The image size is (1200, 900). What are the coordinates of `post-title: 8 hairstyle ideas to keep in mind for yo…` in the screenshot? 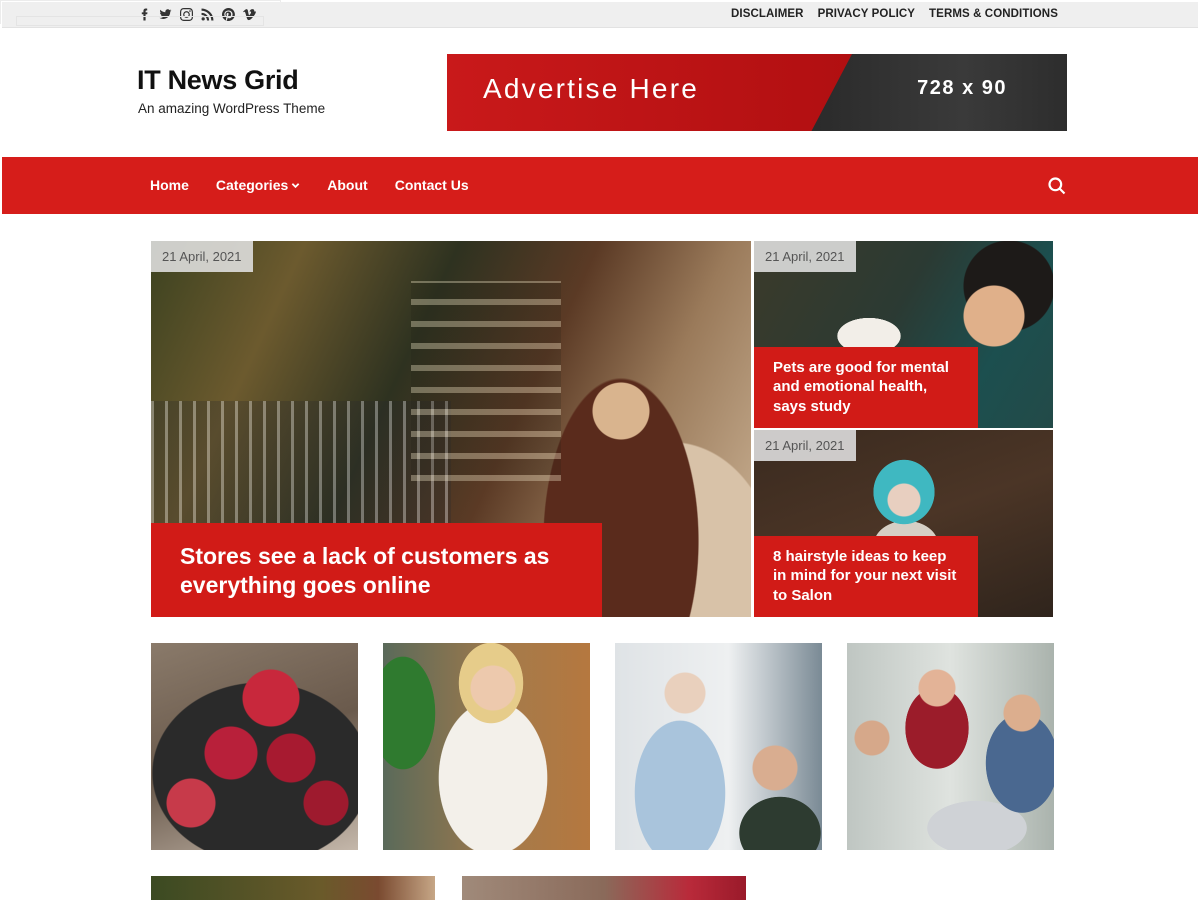 It's located at (866, 576).